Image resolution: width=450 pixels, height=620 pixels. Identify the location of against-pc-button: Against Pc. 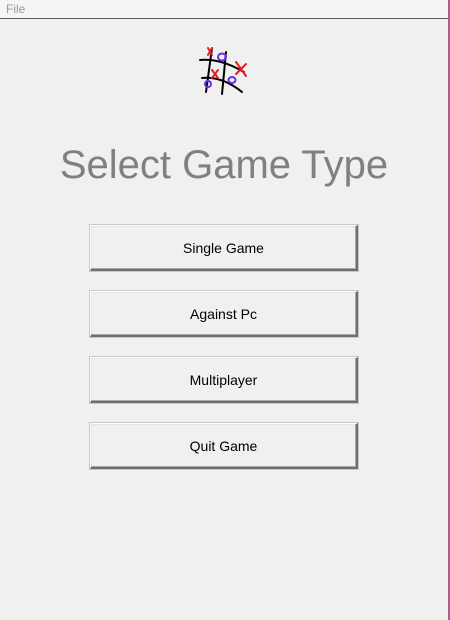
(224, 314).